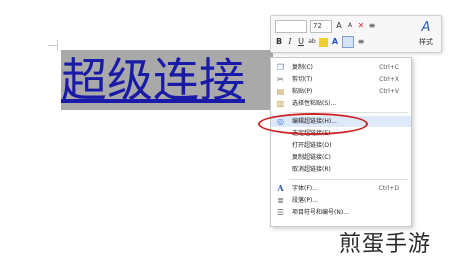 The height and width of the screenshot is (261, 450). I want to click on styles-label: 样式, so click(426, 42).